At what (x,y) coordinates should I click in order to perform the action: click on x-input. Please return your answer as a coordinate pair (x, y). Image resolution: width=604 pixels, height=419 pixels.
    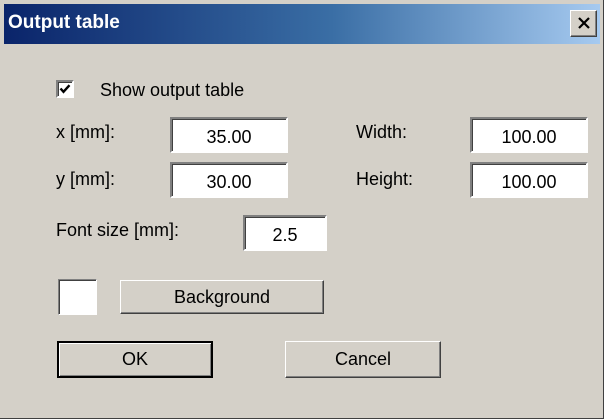
    Looking at the image, I should click on (229, 135).